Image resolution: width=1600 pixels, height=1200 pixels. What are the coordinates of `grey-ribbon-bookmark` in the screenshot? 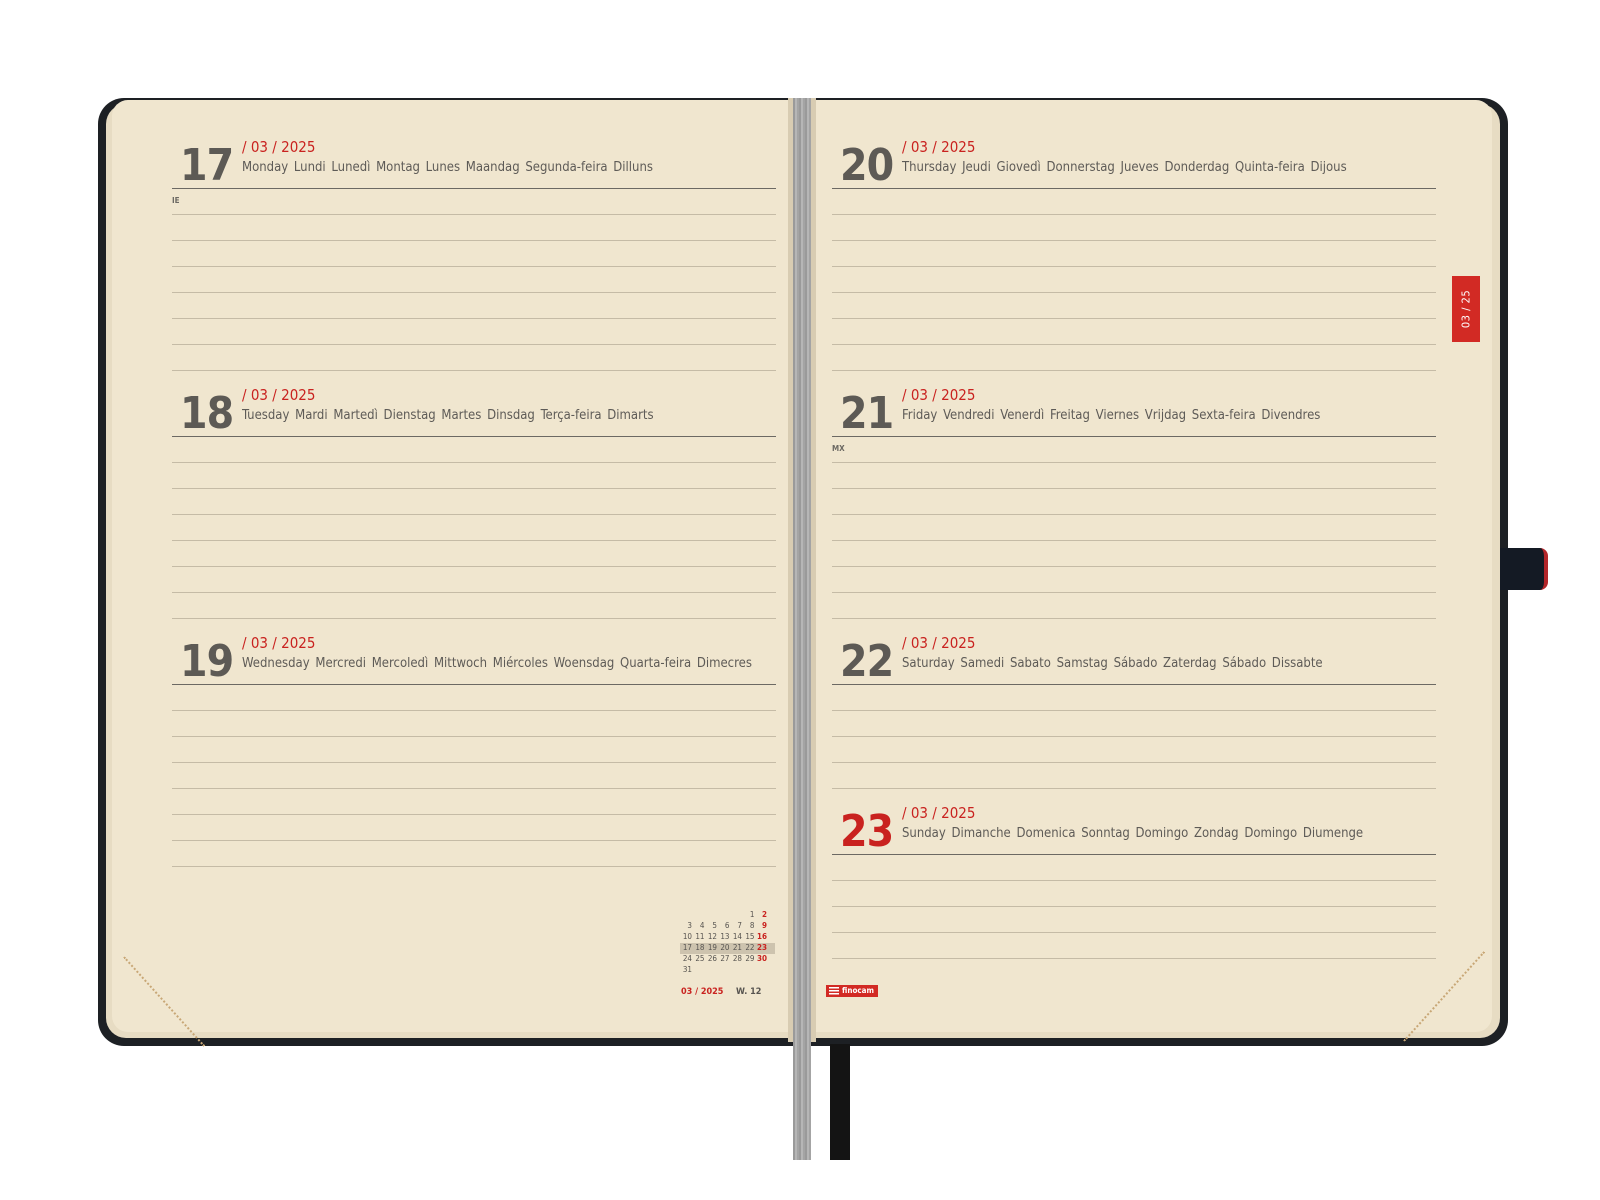 It's located at (802, 629).